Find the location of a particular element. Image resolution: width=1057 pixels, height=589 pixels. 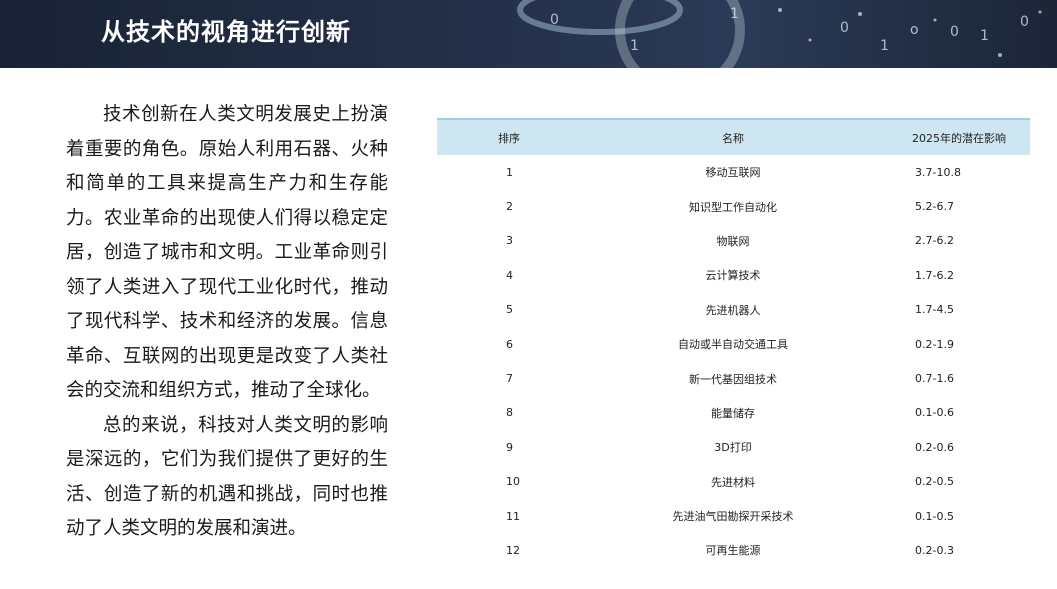

table-row: 5 先进机器人 1.7-4.5 is located at coordinates (733, 310).